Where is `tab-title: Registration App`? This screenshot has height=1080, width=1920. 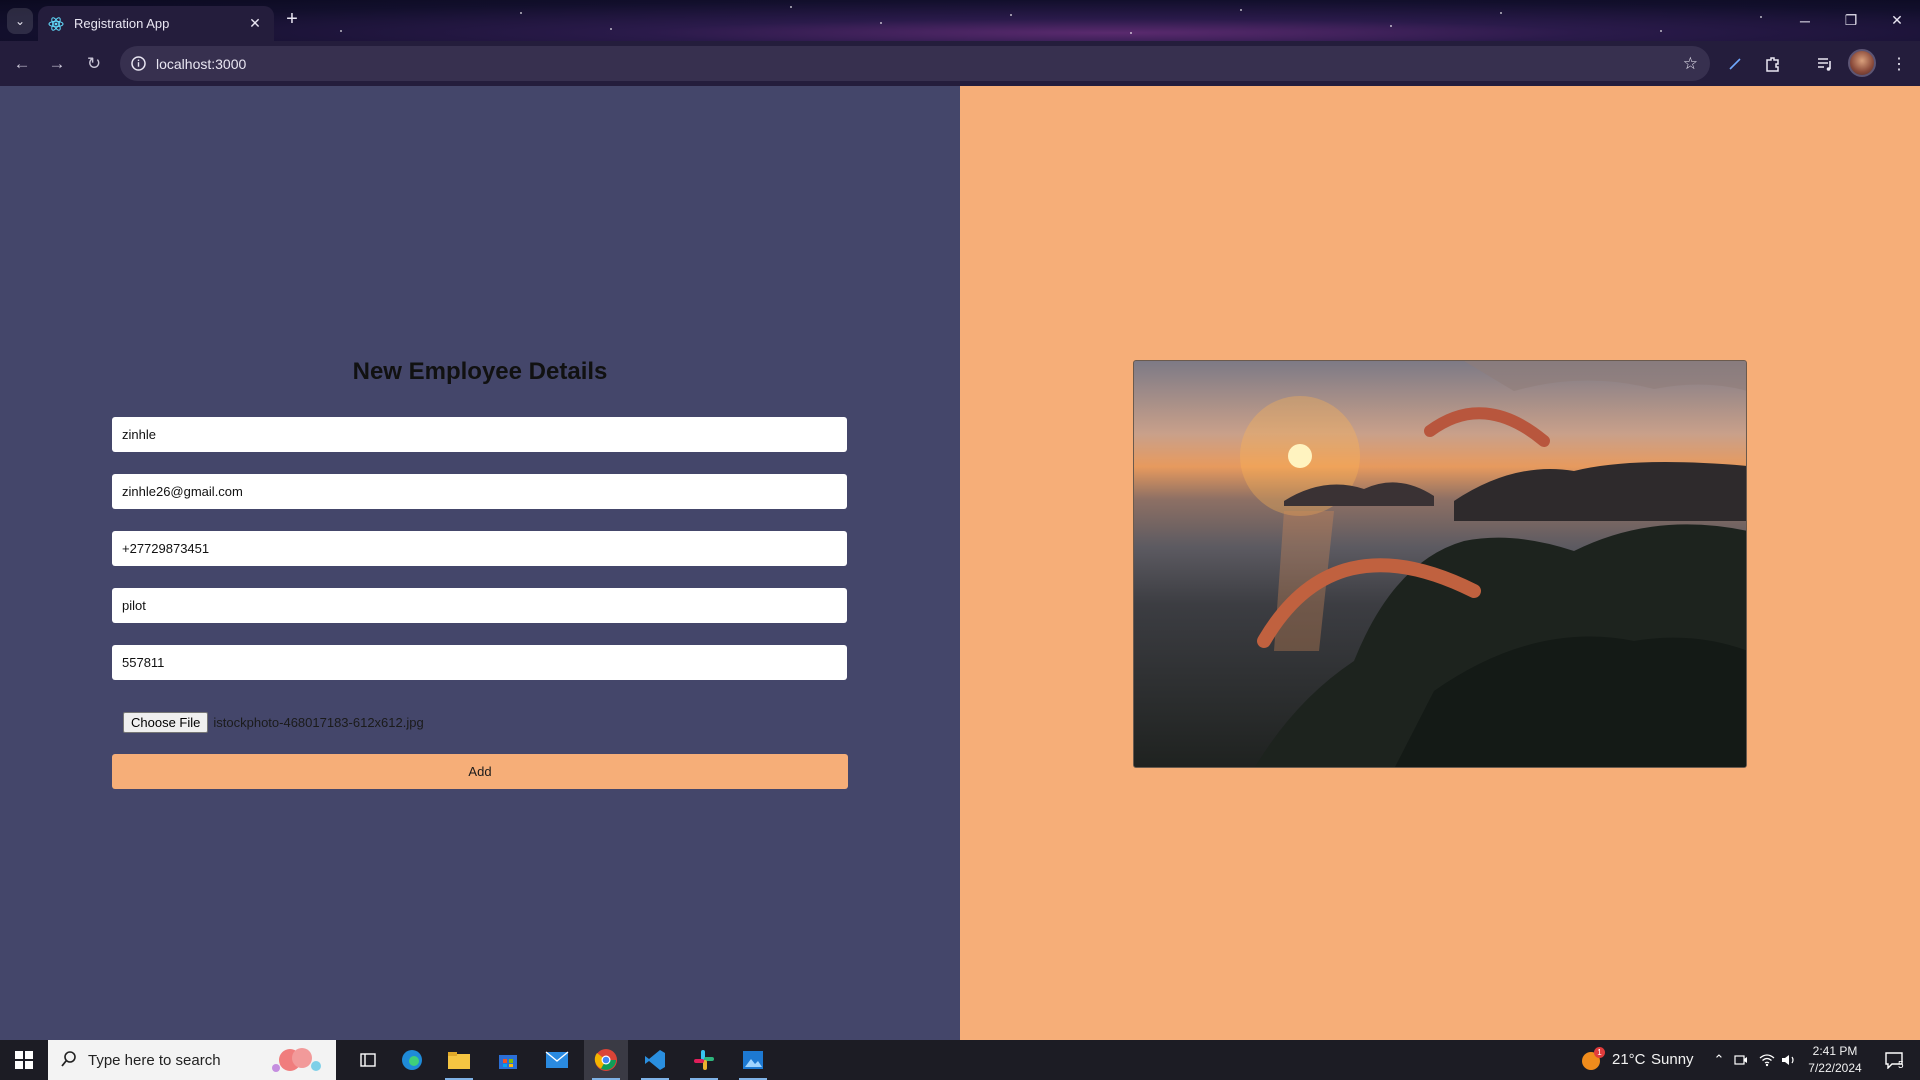
tab-title: Registration App is located at coordinates (122, 23).